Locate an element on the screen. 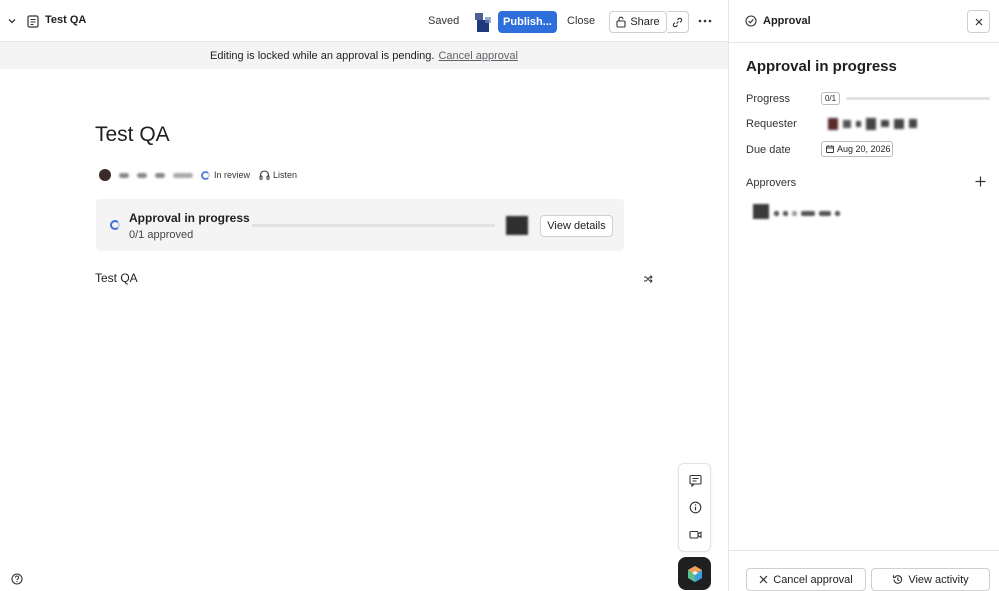 The height and width of the screenshot is (591, 999). due-date-picker: Aug 20, 2026 is located at coordinates (857, 149).